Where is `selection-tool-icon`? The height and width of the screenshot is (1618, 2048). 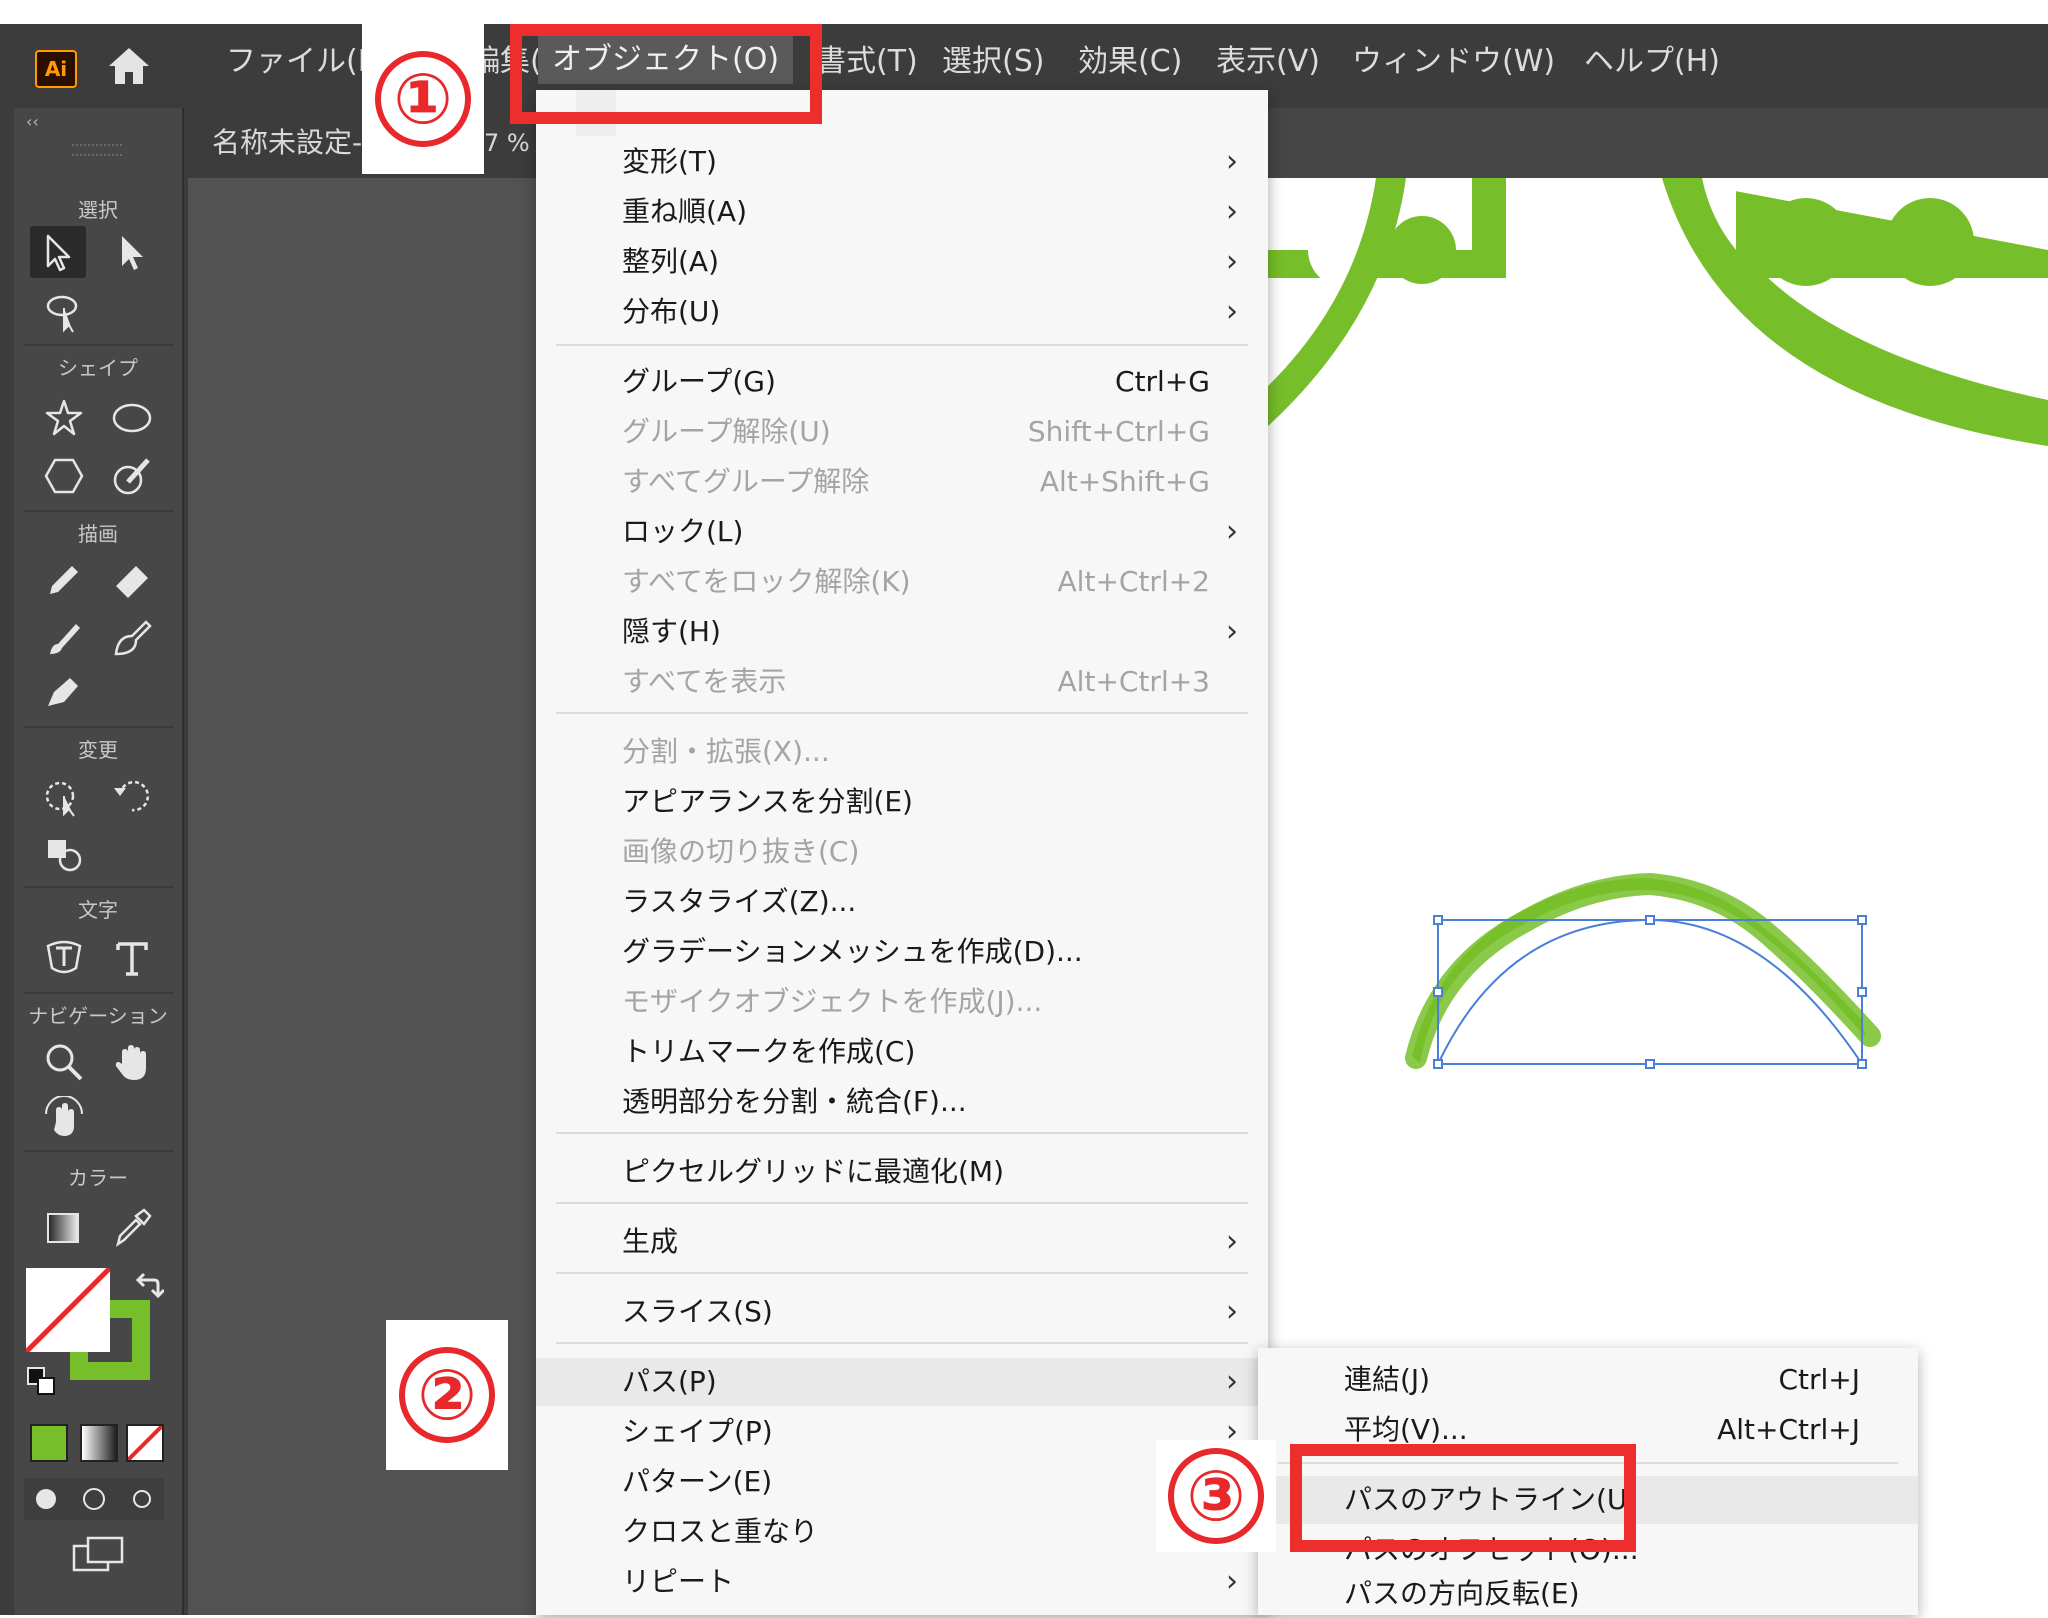 selection-tool-icon is located at coordinates (58, 252).